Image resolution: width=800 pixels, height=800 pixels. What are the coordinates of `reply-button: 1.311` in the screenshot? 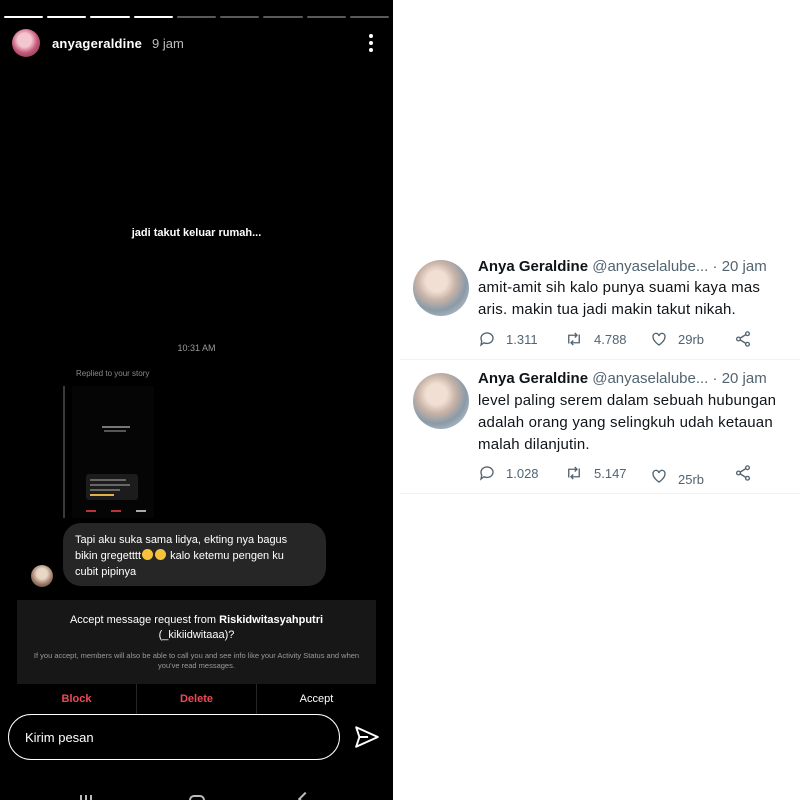 It's located at (508, 339).